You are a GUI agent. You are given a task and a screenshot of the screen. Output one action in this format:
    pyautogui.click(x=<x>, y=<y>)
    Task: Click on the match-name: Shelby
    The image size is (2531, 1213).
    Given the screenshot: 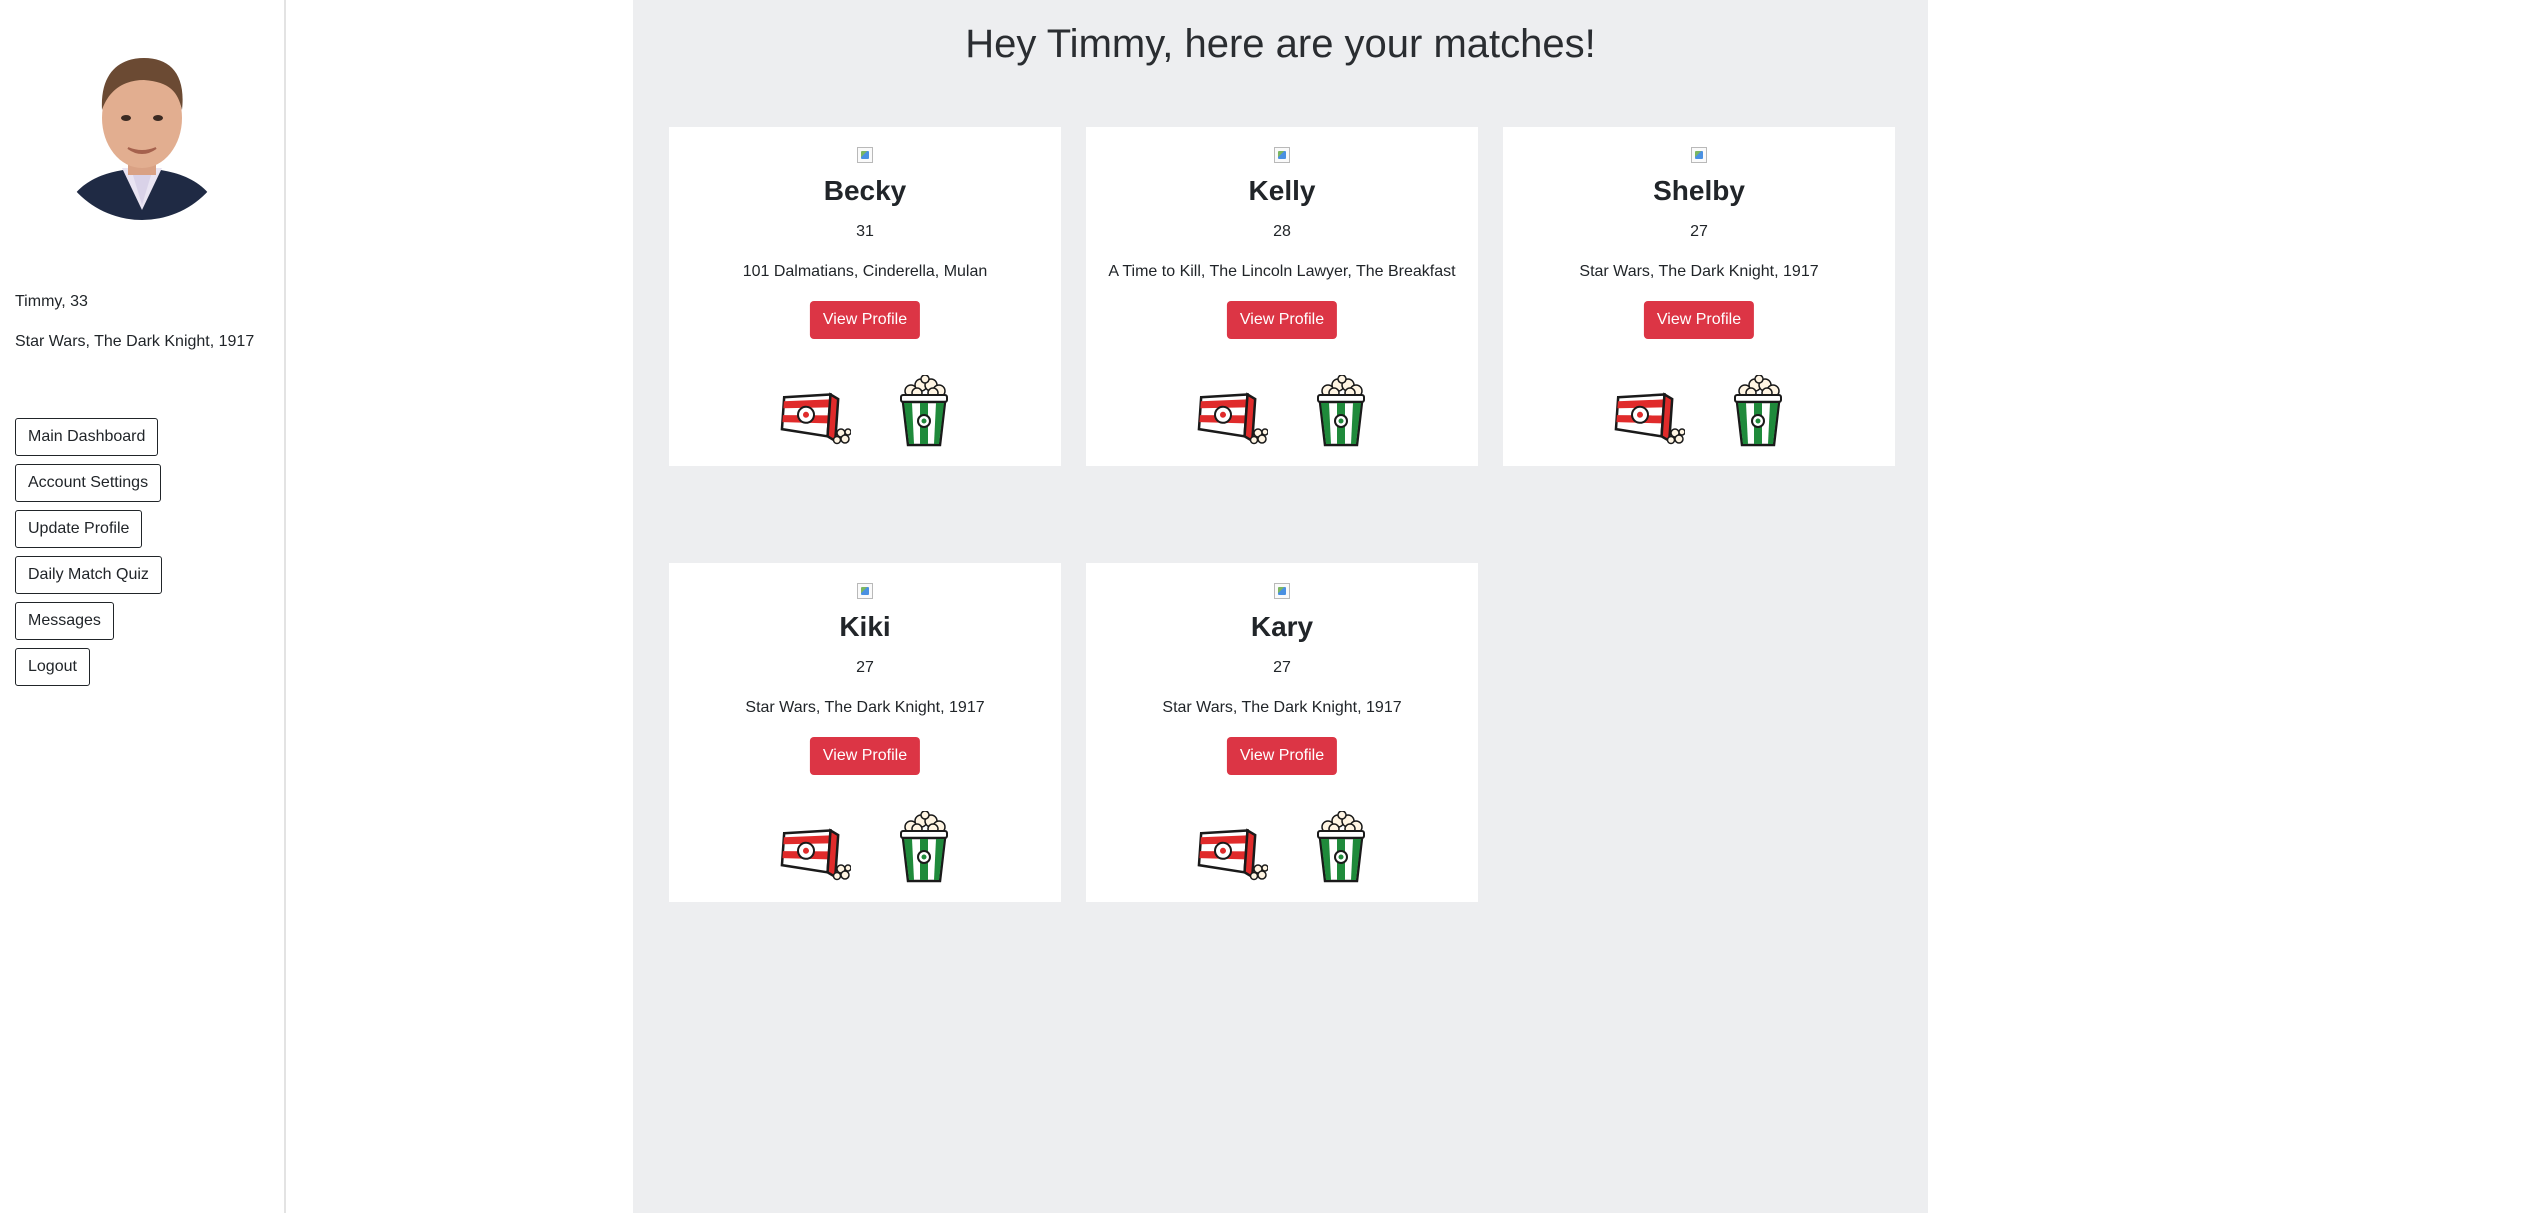 What is the action you would take?
    pyautogui.click(x=1699, y=190)
    